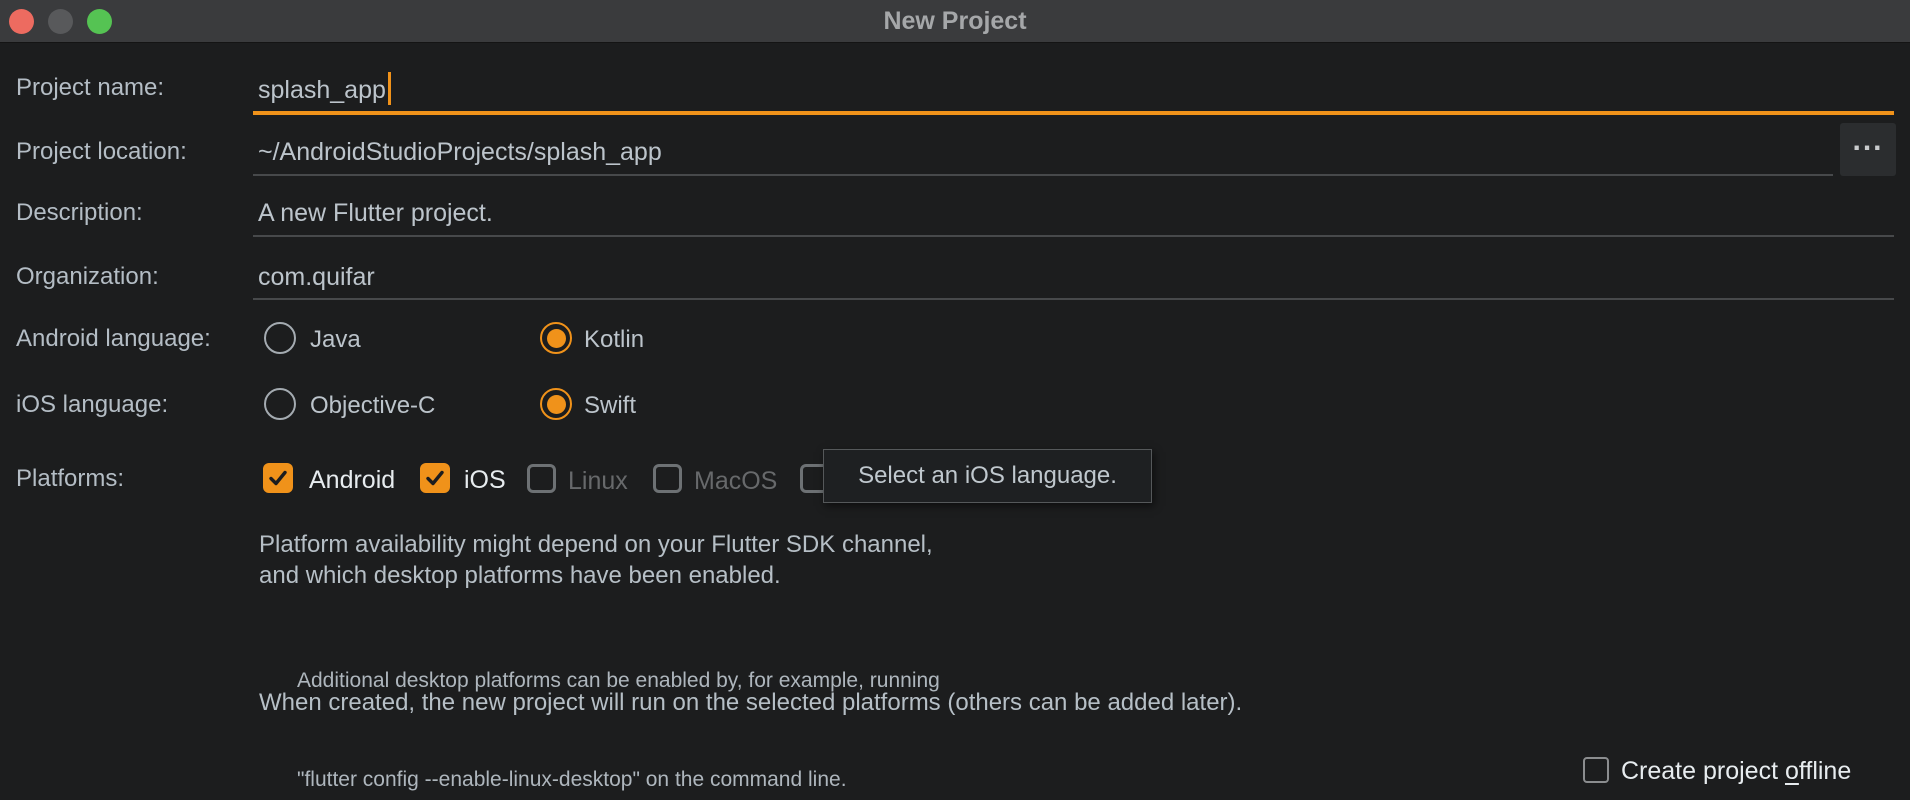 The image size is (1910, 800). What do you see at coordinates (280, 404) in the screenshot?
I see `radio-objective-c` at bounding box center [280, 404].